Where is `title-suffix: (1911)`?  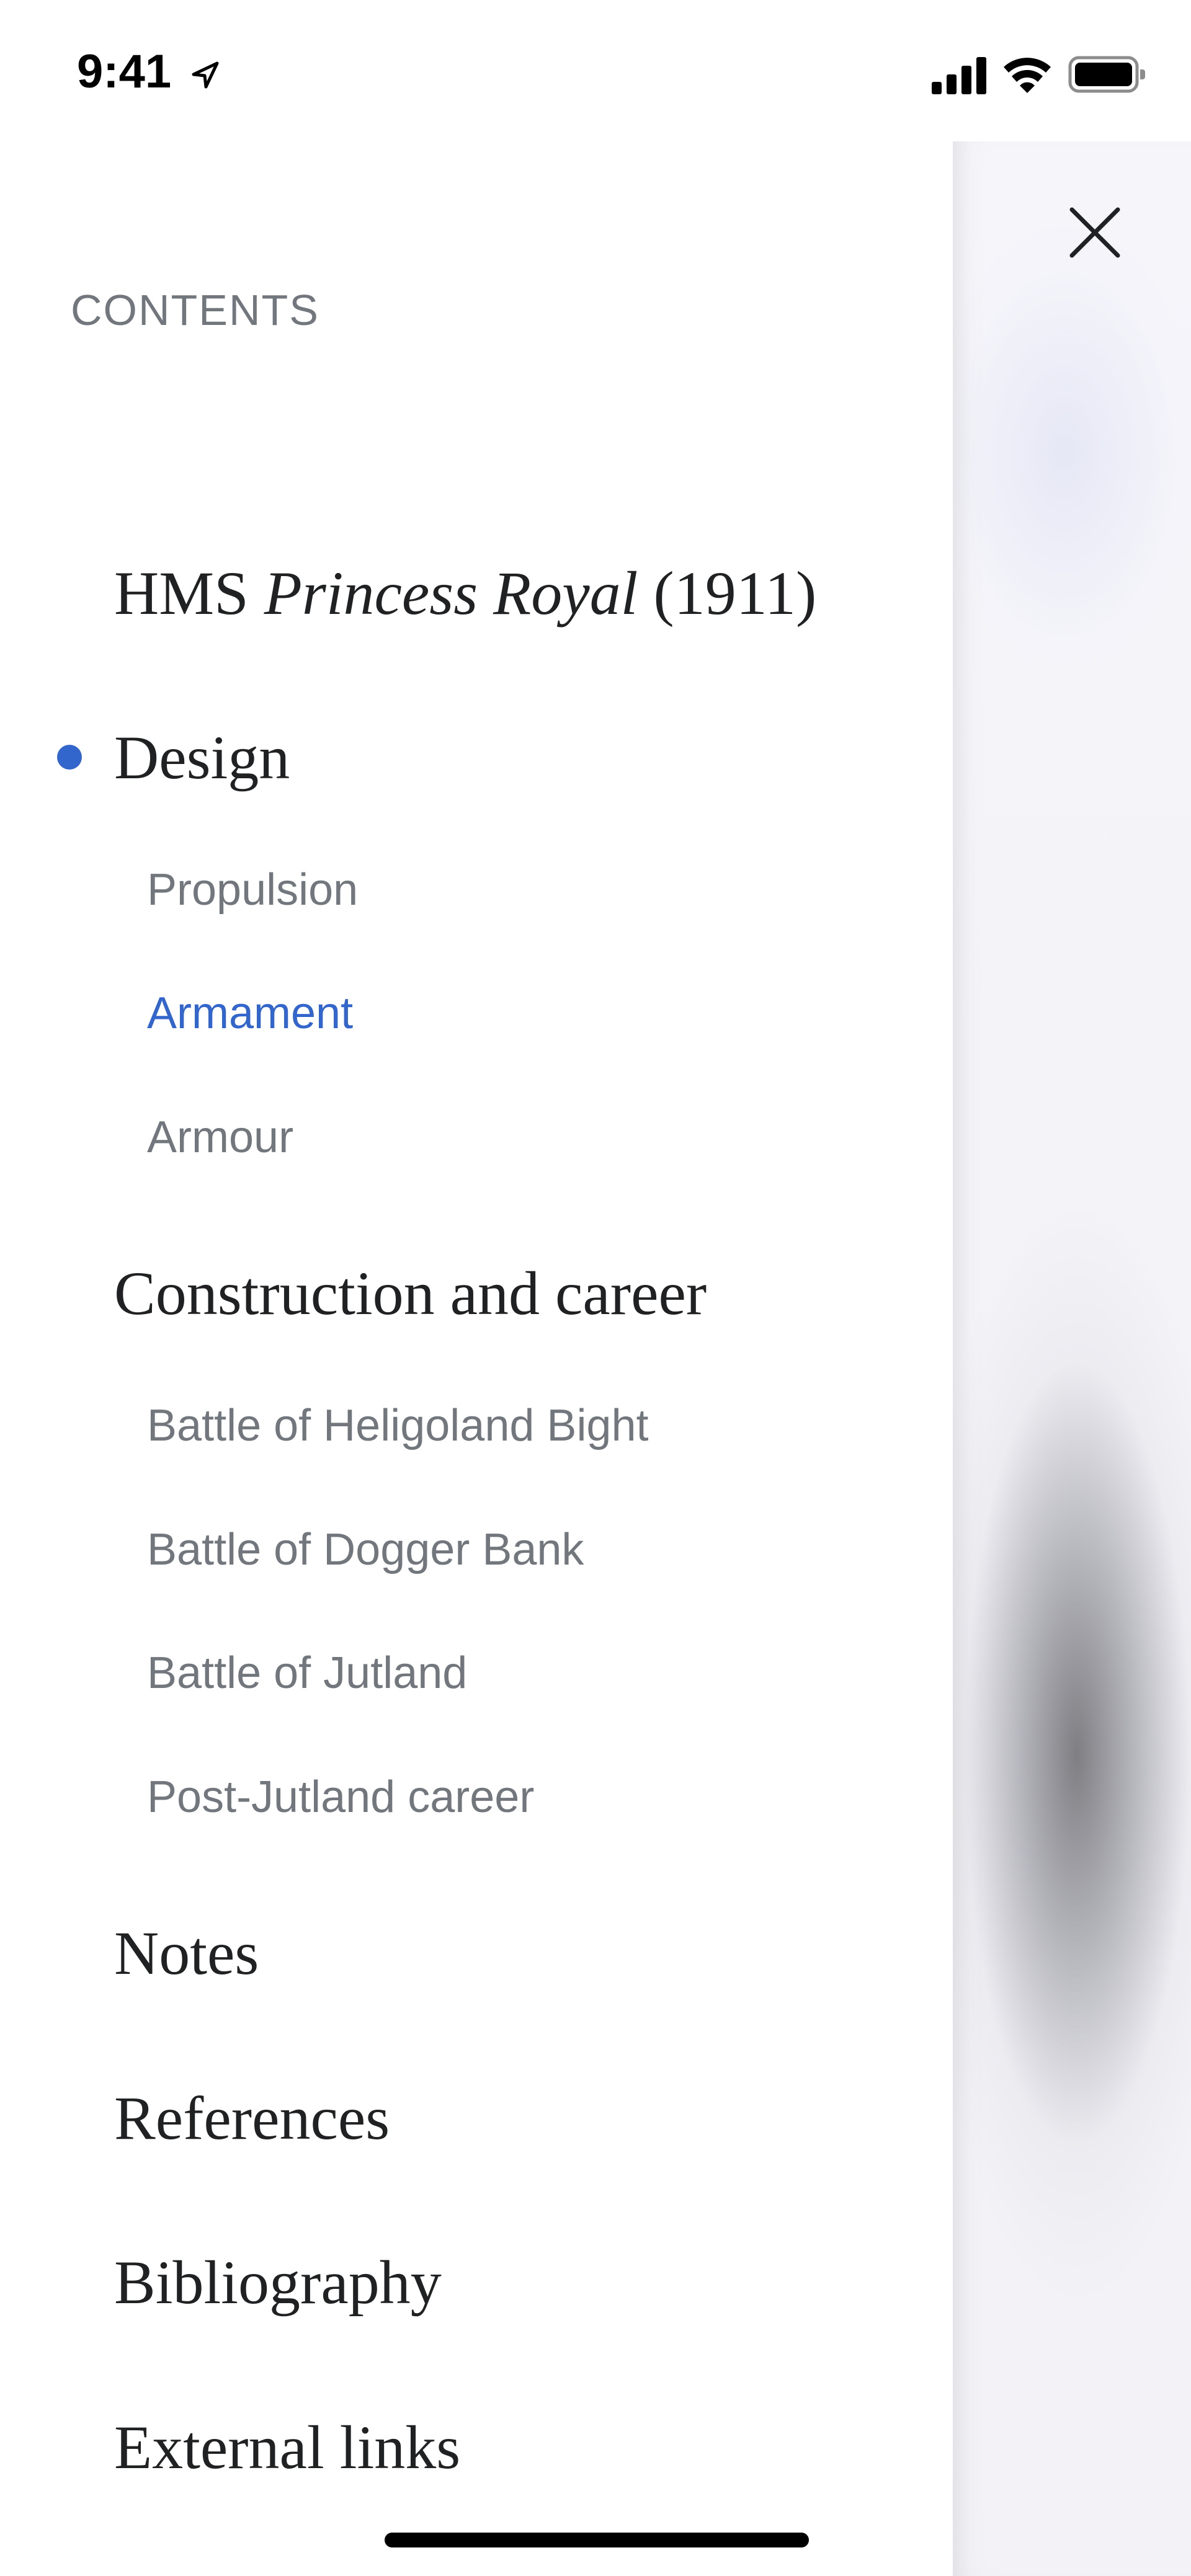 title-suffix: (1911) is located at coordinates (727, 593).